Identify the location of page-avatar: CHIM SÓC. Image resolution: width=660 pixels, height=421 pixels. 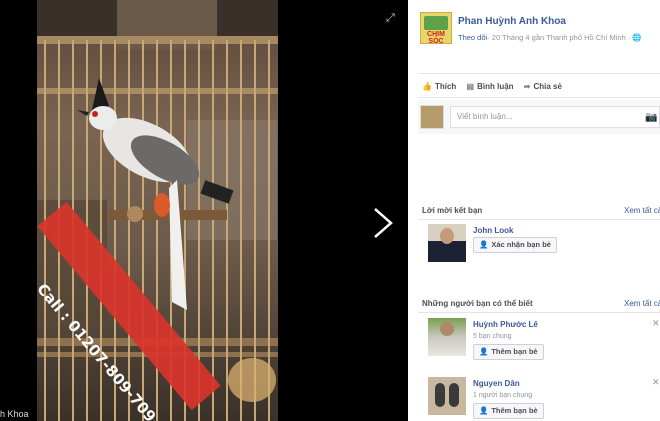
(436, 28).